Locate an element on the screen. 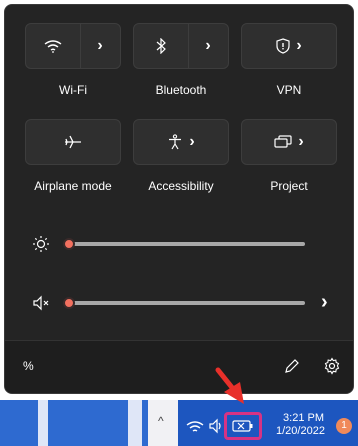 The height and width of the screenshot is (446, 358). bluetooth-tile: › is located at coordinates (181, 46).